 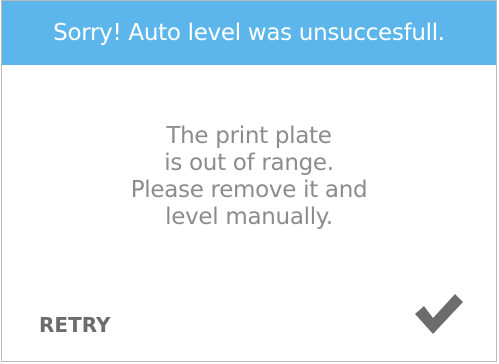 I want to click on checkmark-icon, so click(x=439, y=314).